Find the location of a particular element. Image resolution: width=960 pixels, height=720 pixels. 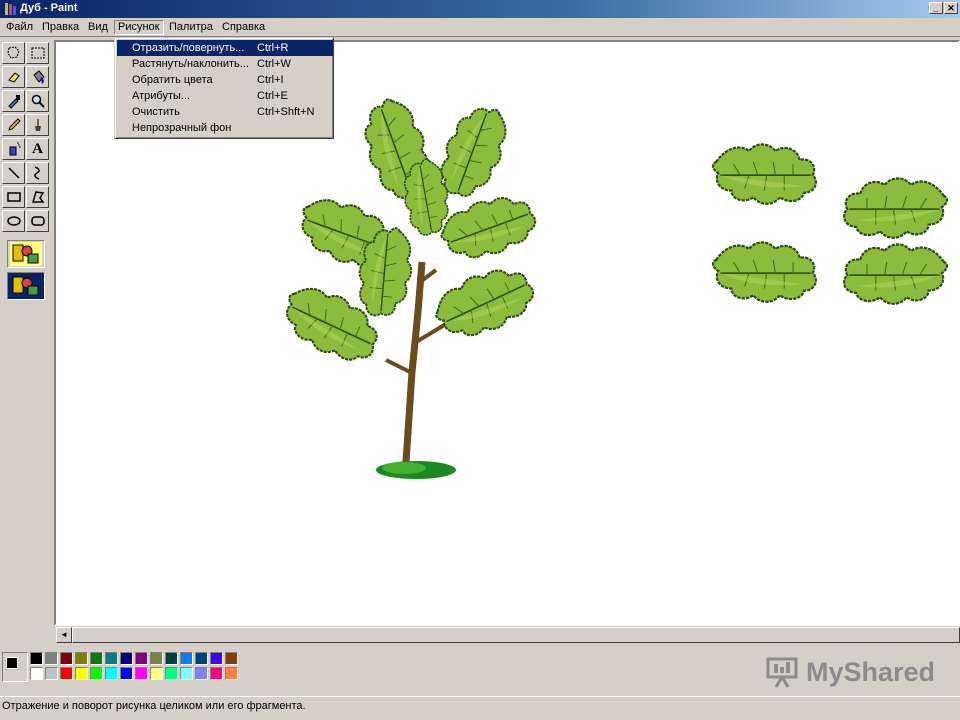

current-colors is located at coordinates (15, 667).